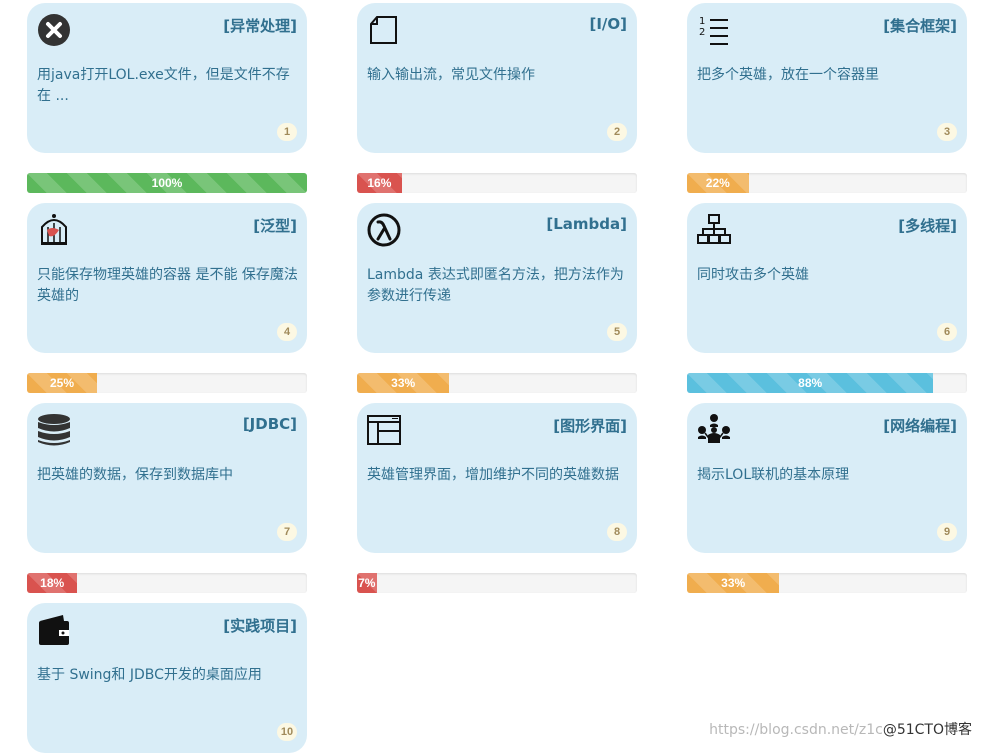 The height and width of the screenshot is (753, 982). I want to click on card-description: 揭示LOL联机的基本原理, so click(773, 475).